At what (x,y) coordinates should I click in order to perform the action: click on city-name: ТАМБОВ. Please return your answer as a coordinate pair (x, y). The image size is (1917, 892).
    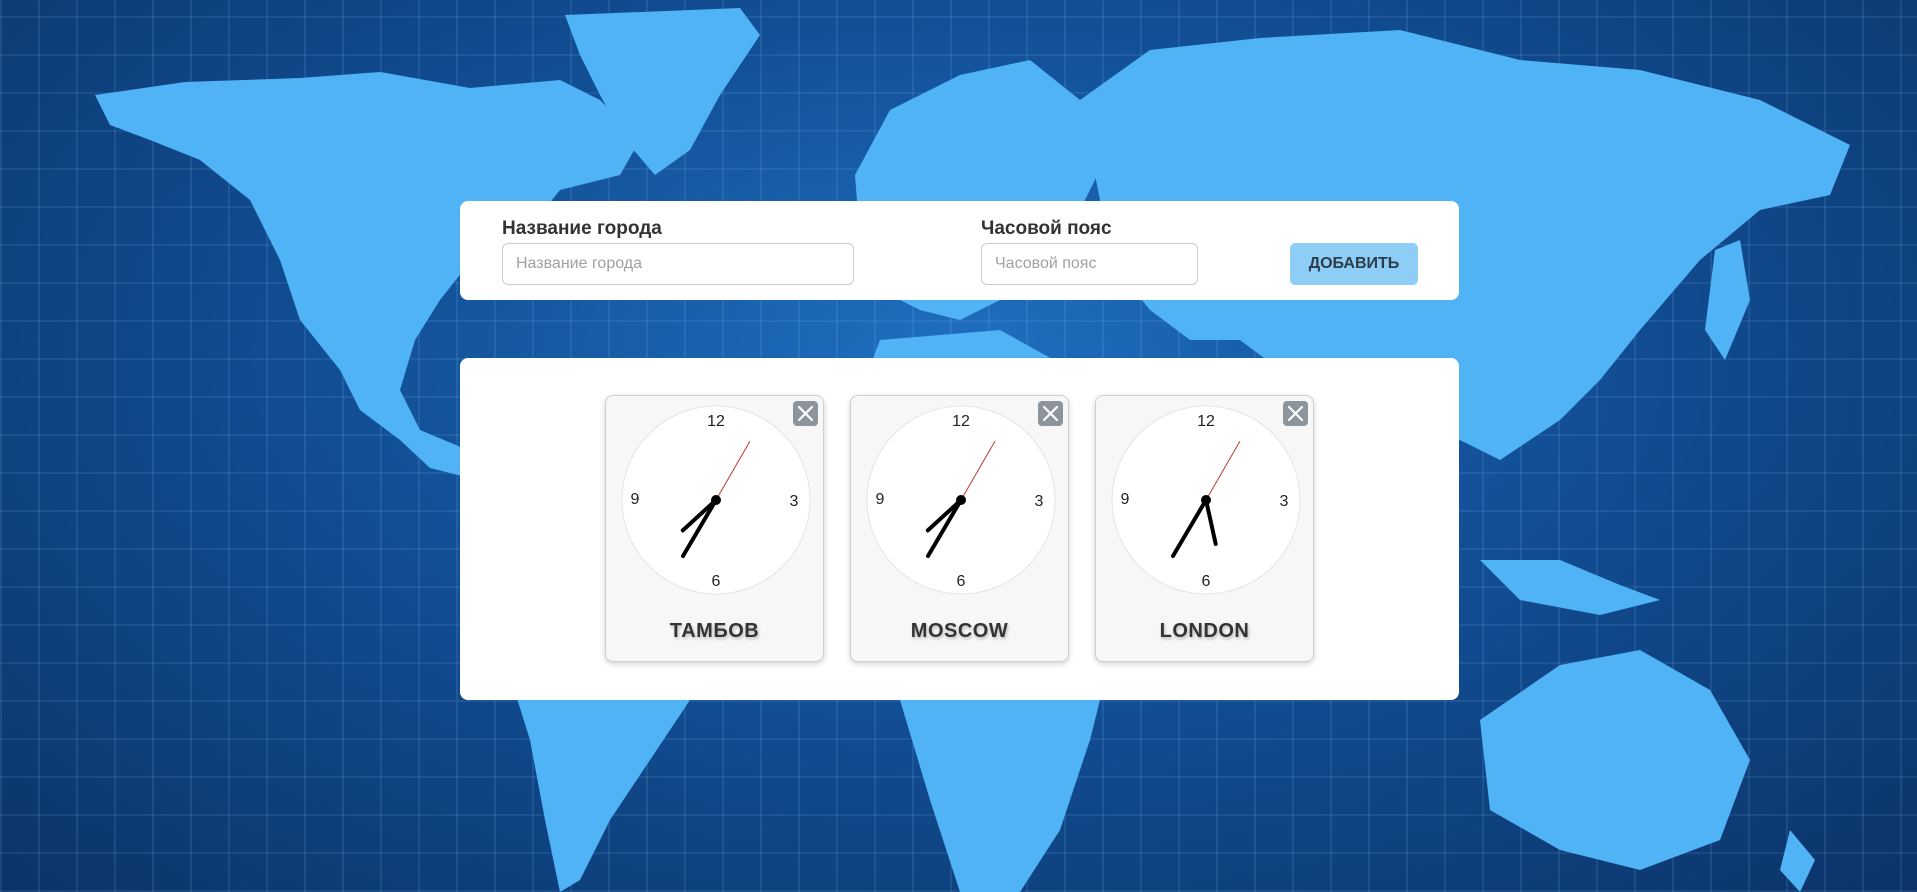
    Looking at the image, I should click on (714, 631).